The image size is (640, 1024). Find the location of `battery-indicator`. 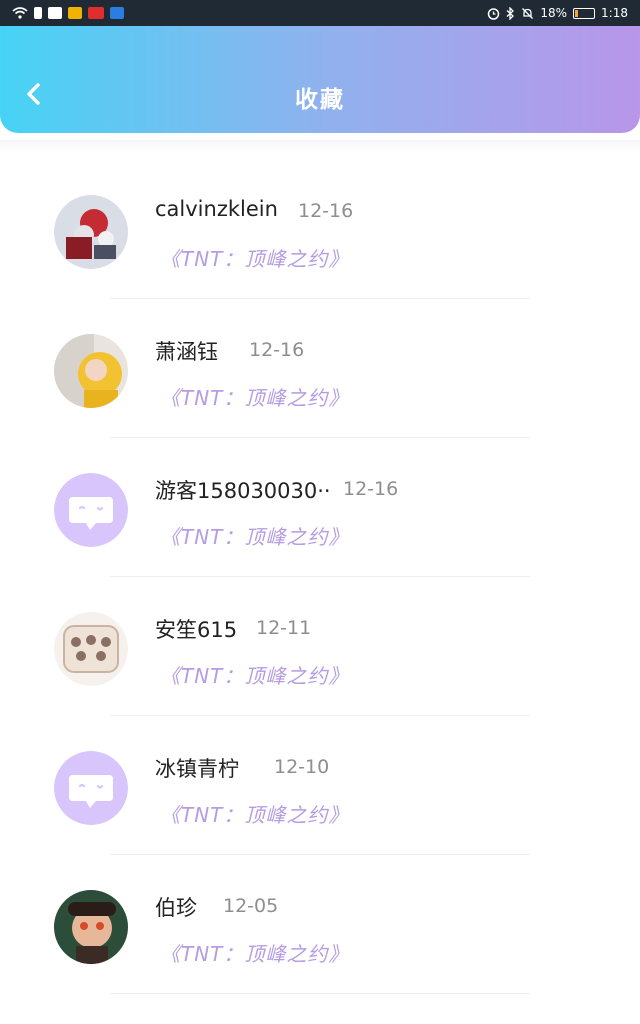

battery-indicator is located at coordinates (584, 13).